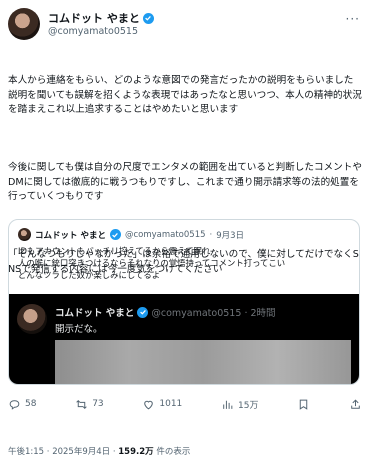 Image resolution: width=370 pixels, height=471 pixels. I want to click on quoted-line-2: 人の喉に銃口突きつけるならそれなりの覚悟持ってコメント打ってこい, so click(152, 263).